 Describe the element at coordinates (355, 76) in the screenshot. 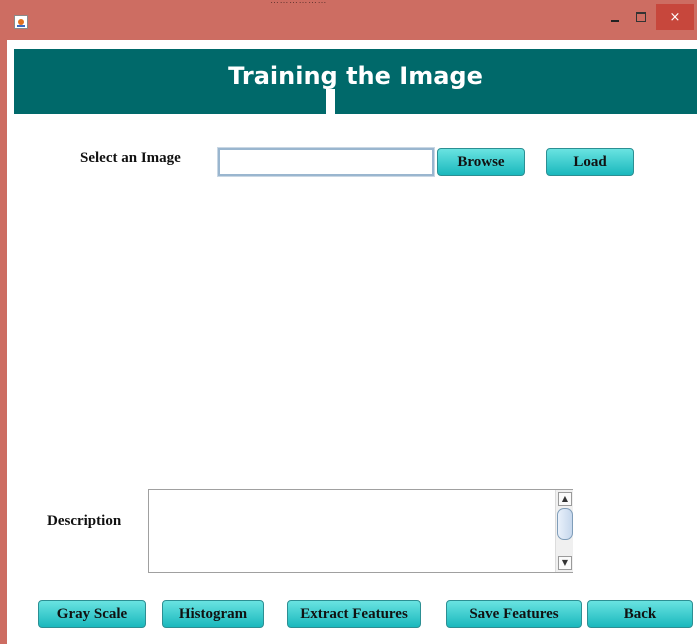

I see `page-title: Training the Image` at that location.